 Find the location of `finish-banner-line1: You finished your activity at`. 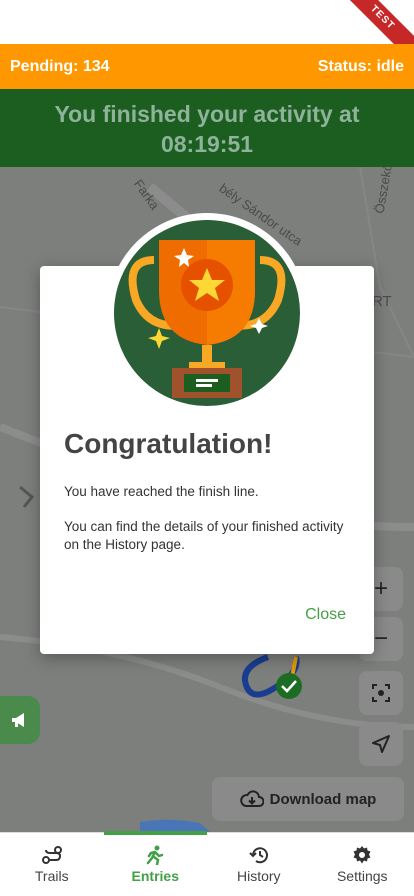

finish-banner-line1: You finished your activity at is located at coordinates (207, 114).